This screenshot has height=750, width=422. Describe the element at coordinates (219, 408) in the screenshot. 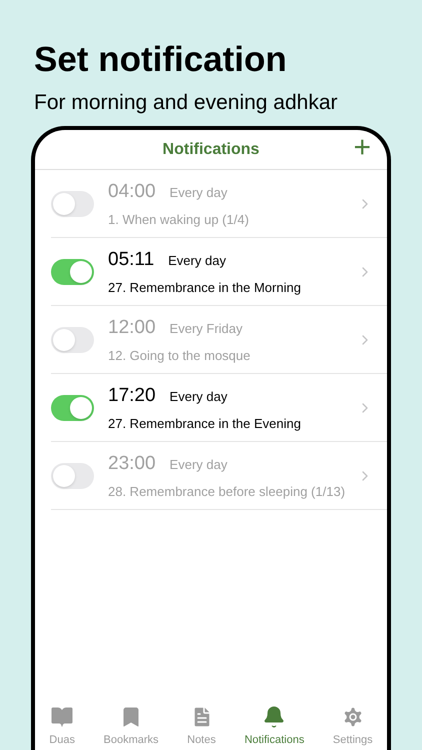

I see `notification-row: 17:20 Every day 27. Remembrance in the Evening` at that location.